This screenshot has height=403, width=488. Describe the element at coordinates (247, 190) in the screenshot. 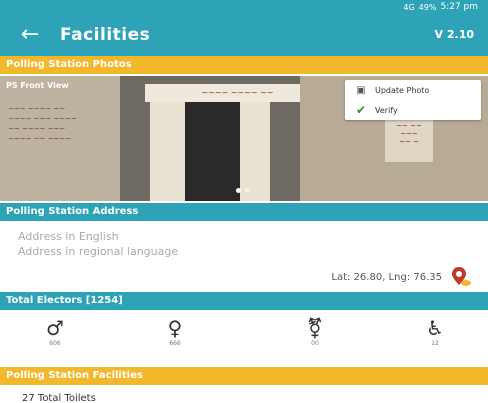

I see `carousel-dot` at that location.